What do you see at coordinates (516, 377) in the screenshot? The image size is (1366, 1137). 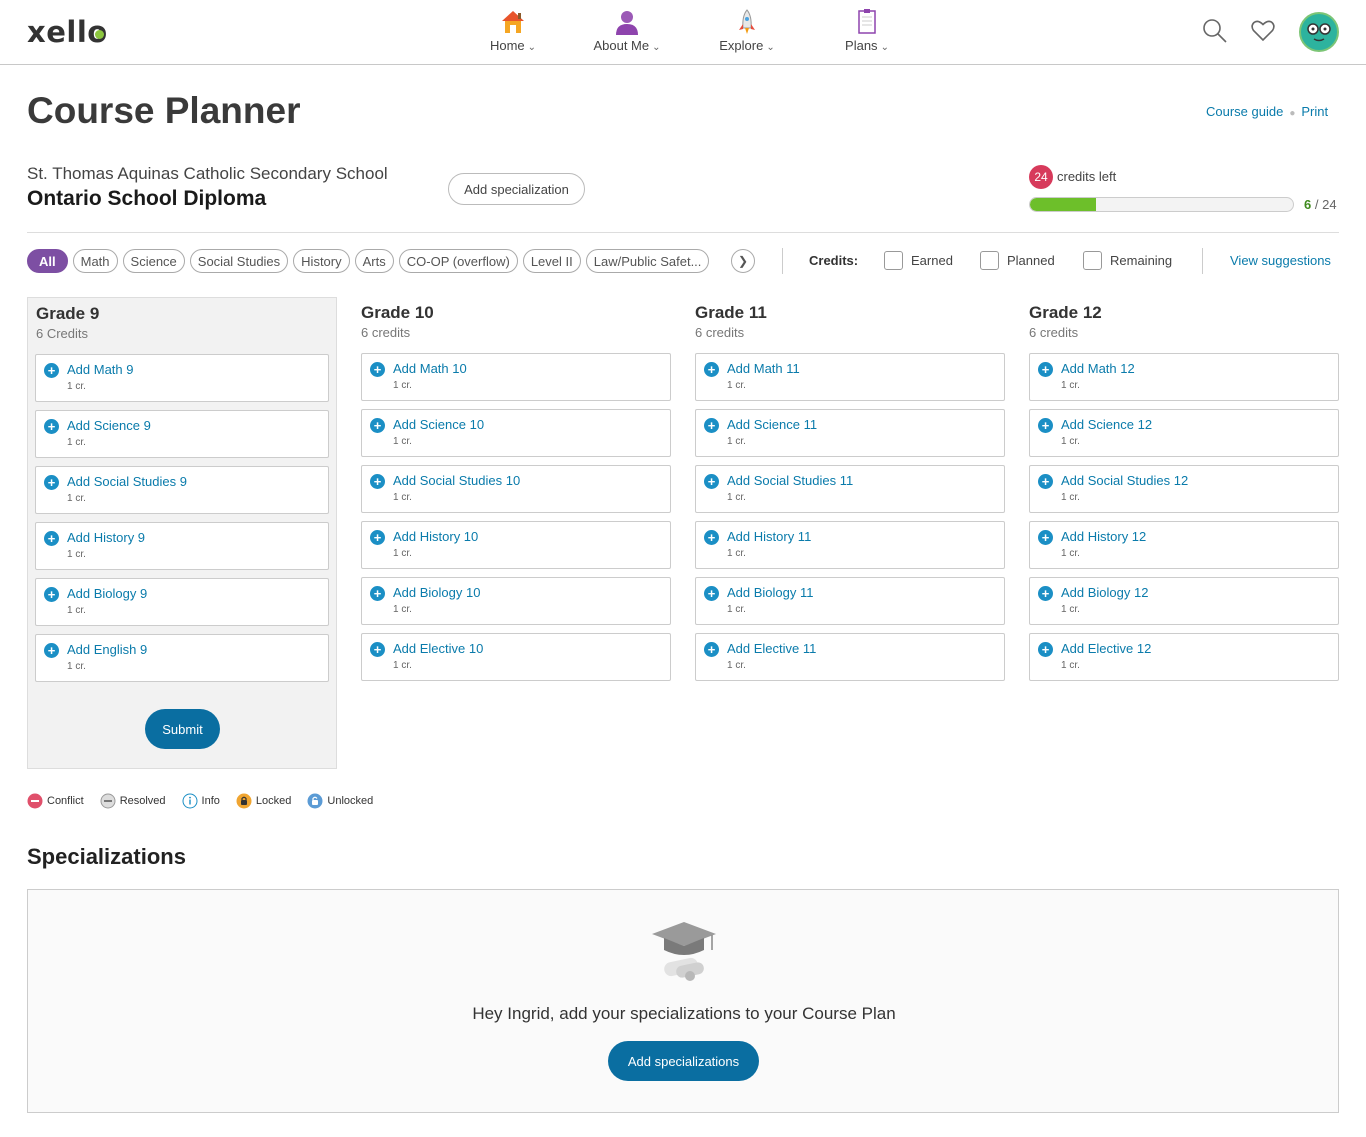 I see `course-slot: + Add Math 10 1 cr.` at bounding box center [516, 377].